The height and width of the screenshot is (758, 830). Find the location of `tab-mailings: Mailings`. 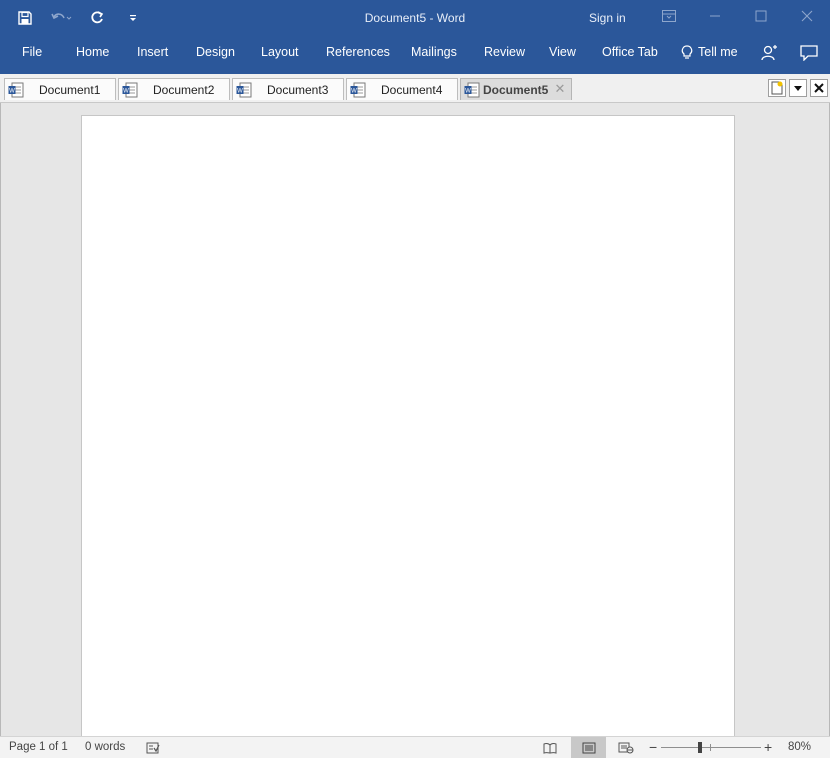

tab-mailings: Mailings is located at coordinates (434, 52).